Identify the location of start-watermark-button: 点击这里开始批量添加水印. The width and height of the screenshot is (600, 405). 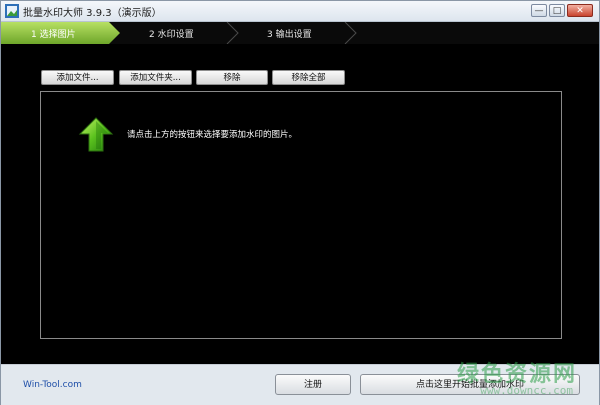
(470, 384).